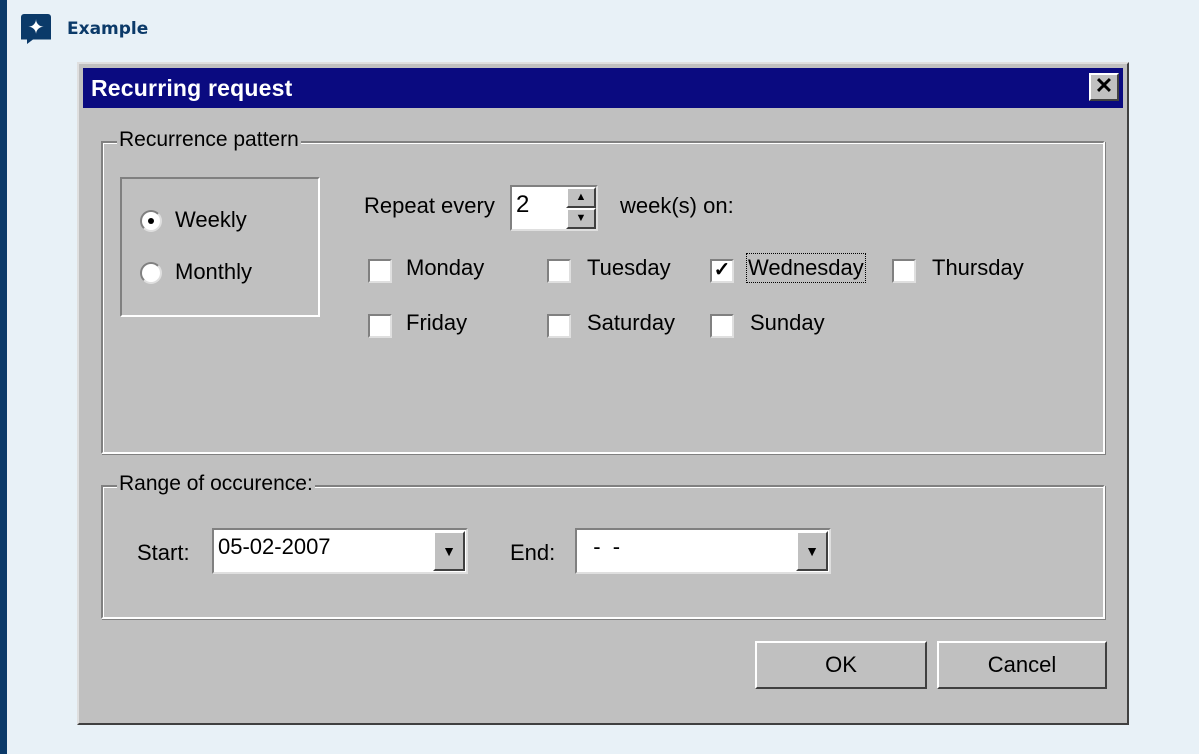 The width and height of the screenshot is (1199, 754). I want to click on wednesday-checkbox: ✓, so click(722, 271).